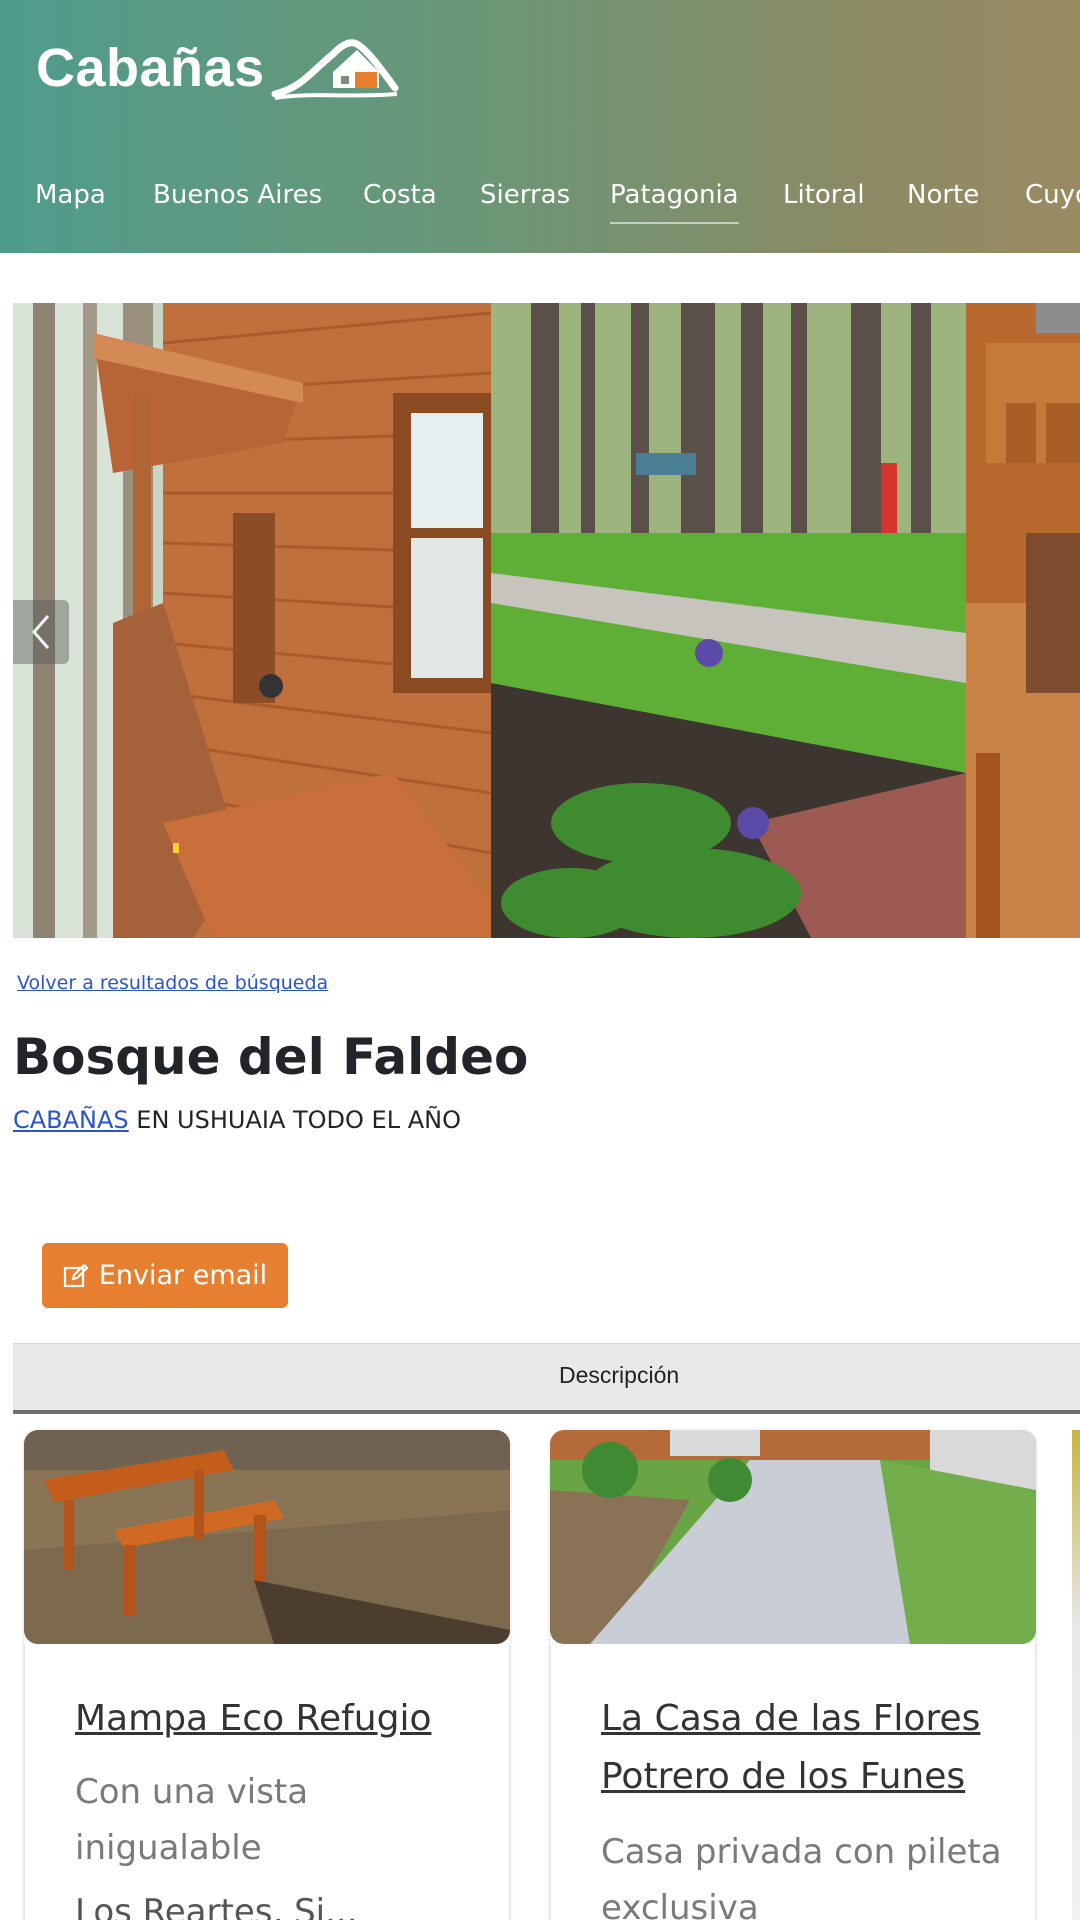 This screenshot has height=1920, width=1080. Describe the element at coordinates (271, 1057) in the screenshot. I see `listing-title: Bosque del Faldeo` at that location.